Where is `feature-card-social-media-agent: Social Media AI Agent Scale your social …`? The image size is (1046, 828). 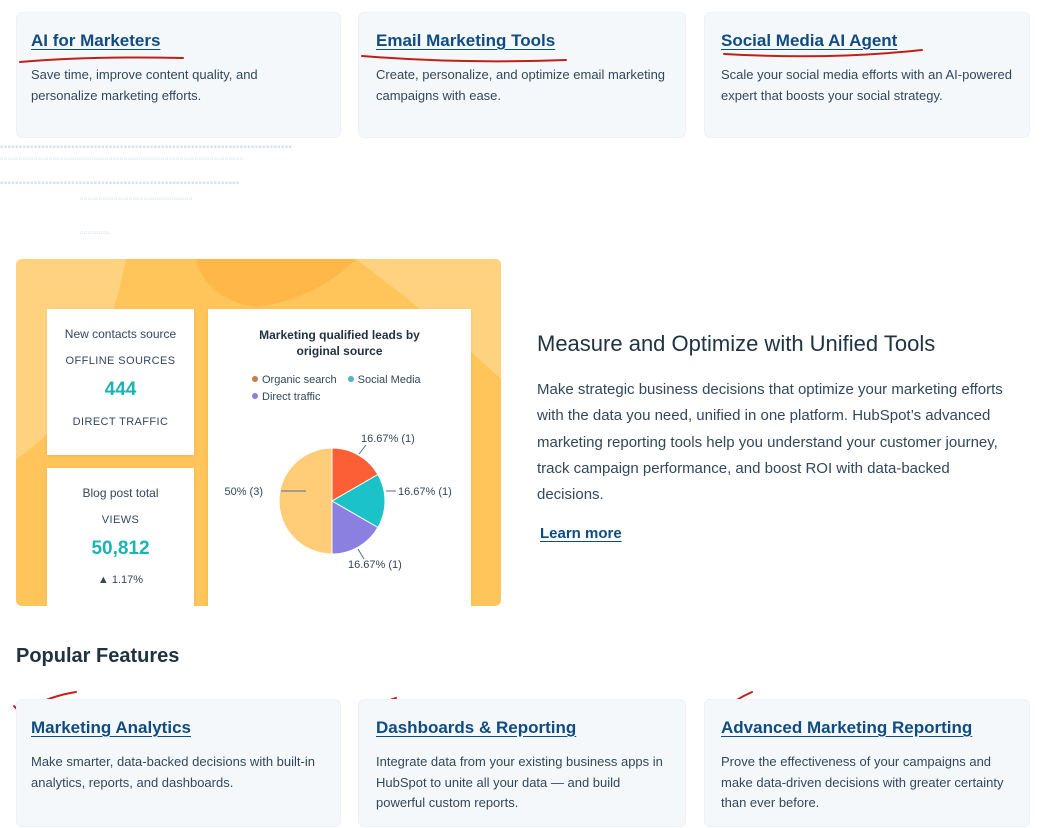
feature-card-social-media-agent: Social Media AI Agent Scale your social … is located at coordinates (867, 75).